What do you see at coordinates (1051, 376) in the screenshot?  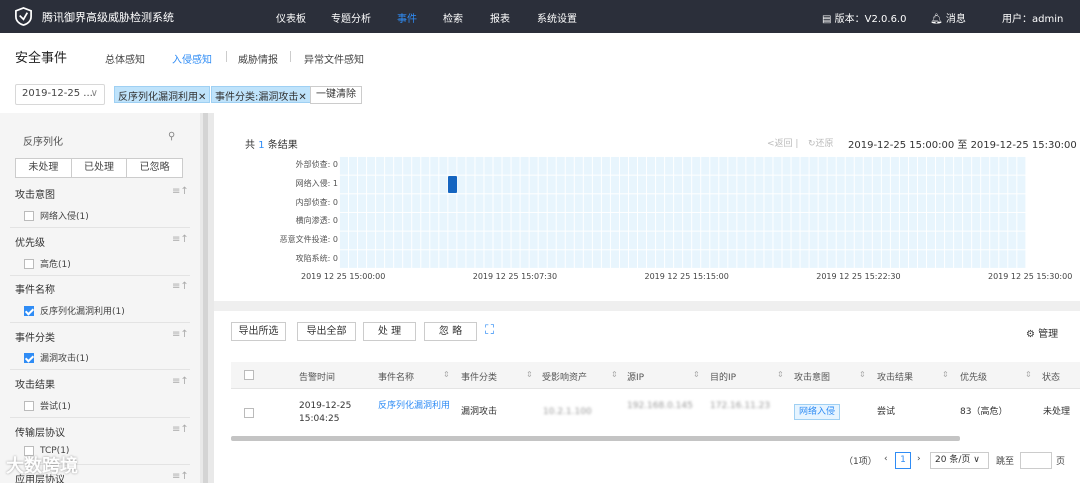 I see `col-status: 状态` at bounding box center [1051, 376].